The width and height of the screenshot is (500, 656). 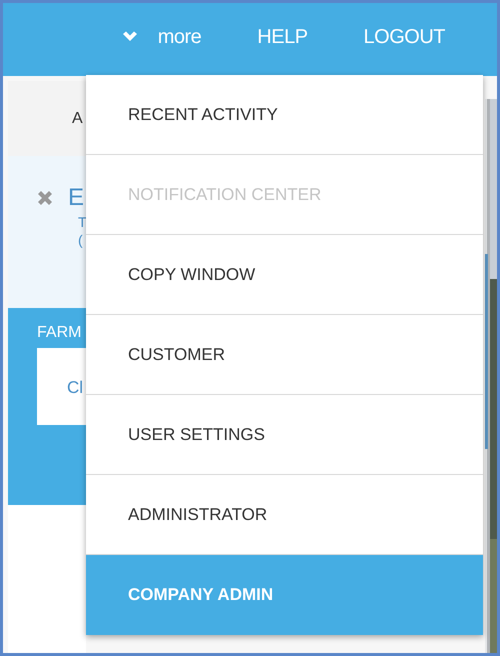 I want to click on info-text: T, so click(x=81, y=222).